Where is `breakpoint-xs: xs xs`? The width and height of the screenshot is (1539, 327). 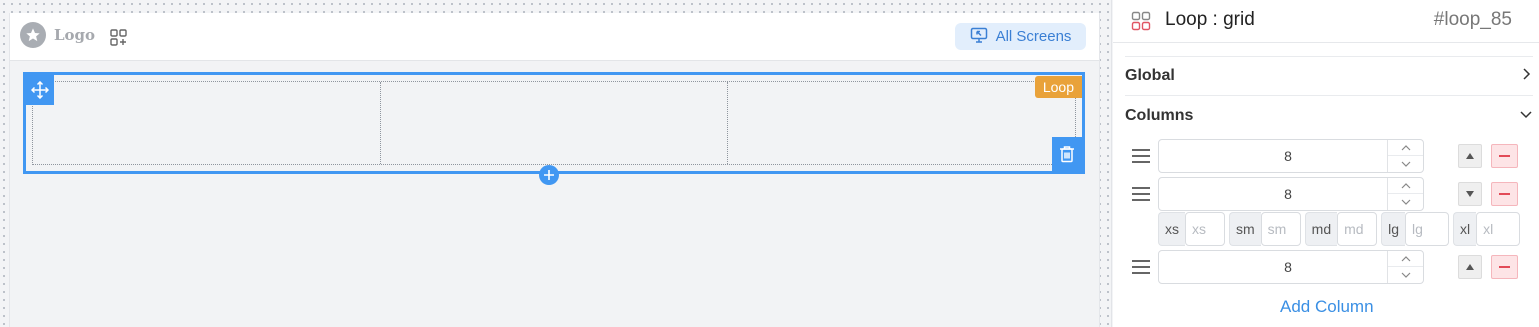
breakpoint-xs: xs xs is located at coordinates (1191, 229).